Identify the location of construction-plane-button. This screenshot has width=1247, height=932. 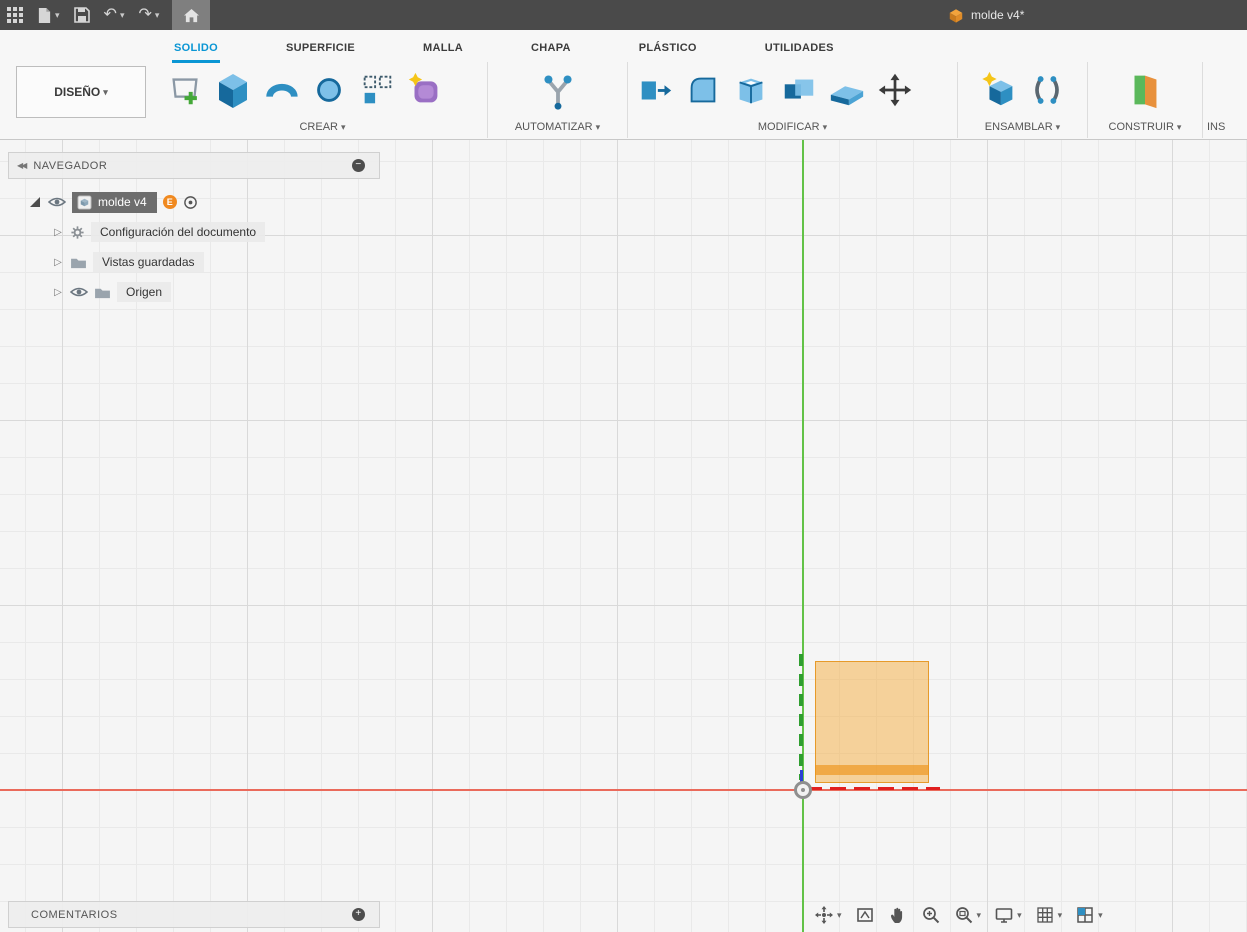
(1145, 90).